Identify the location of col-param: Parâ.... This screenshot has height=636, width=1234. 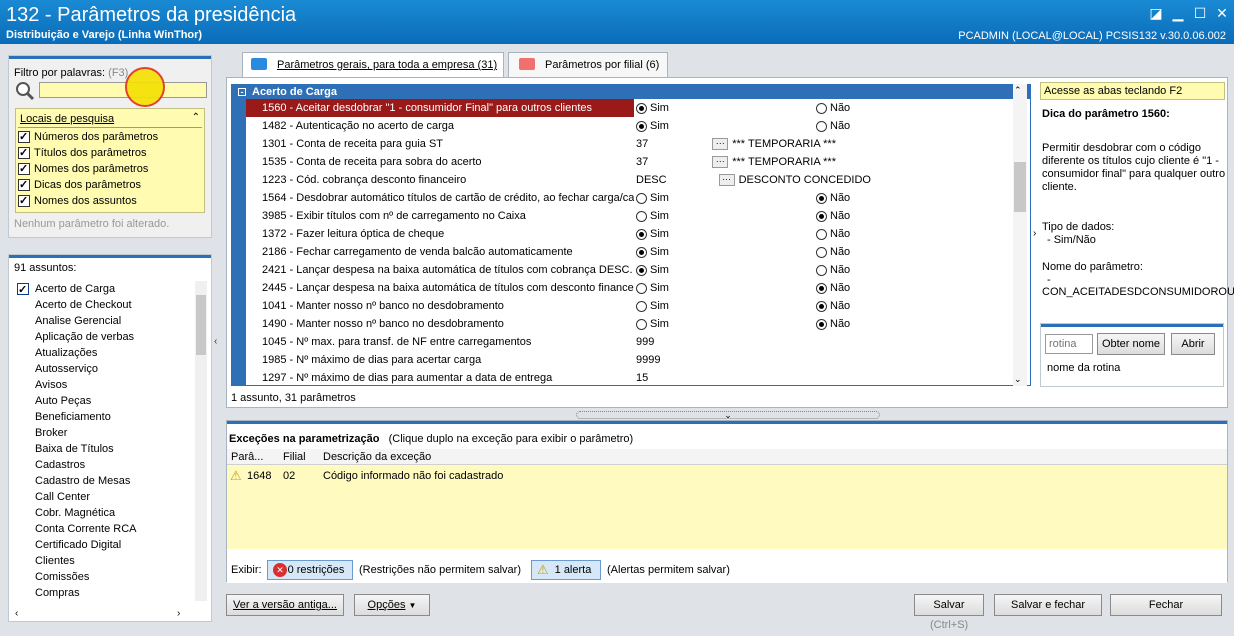
(247, 457).